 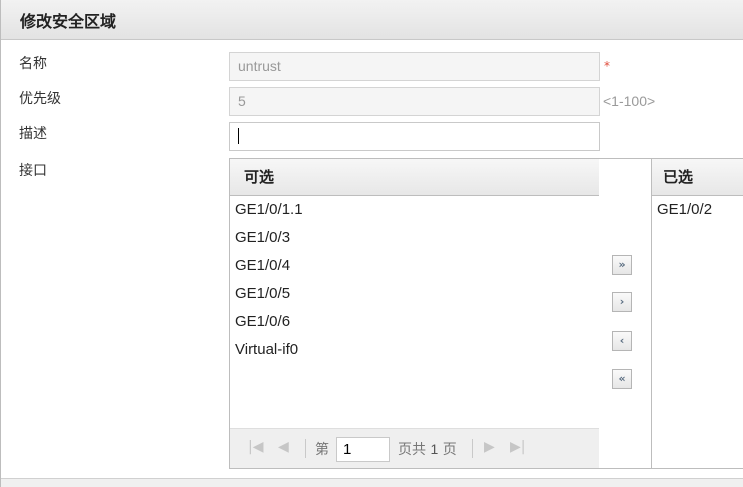 What do you see at coordinates (434, 449) in the screenshot?
I see `total-pages: 1` at bounding box center [434, 449].